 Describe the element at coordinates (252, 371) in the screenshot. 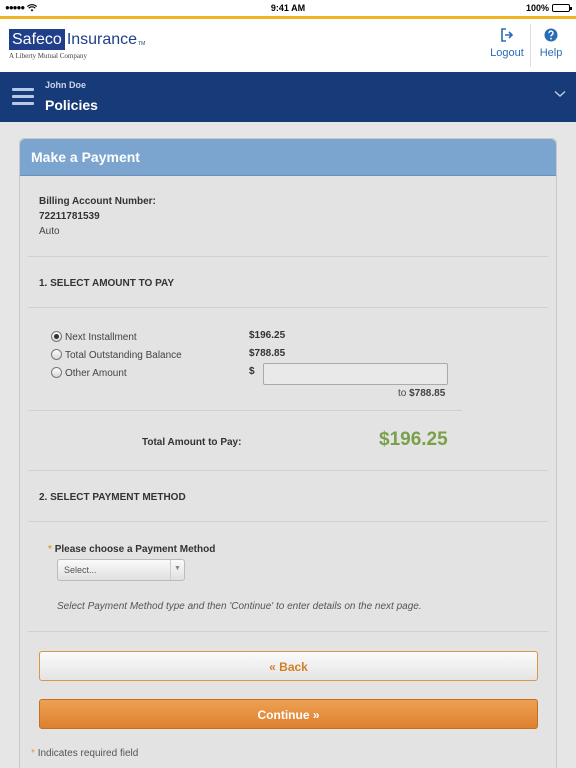

I see `currency-symbol: $` at that location.